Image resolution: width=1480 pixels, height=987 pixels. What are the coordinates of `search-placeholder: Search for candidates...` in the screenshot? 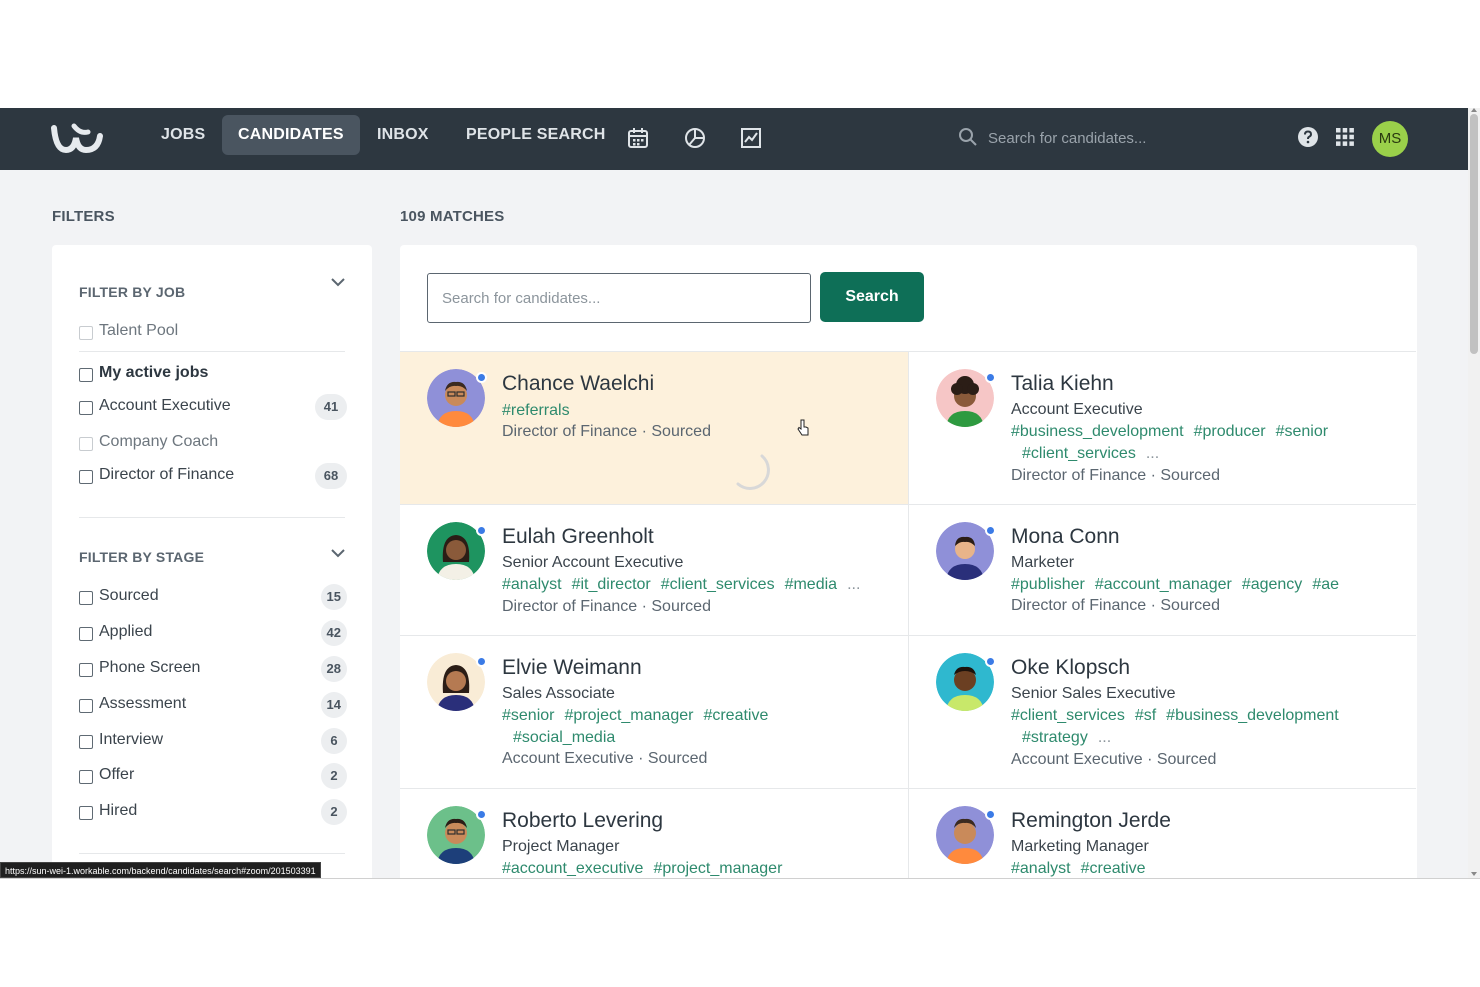 It's located at (521, 298).